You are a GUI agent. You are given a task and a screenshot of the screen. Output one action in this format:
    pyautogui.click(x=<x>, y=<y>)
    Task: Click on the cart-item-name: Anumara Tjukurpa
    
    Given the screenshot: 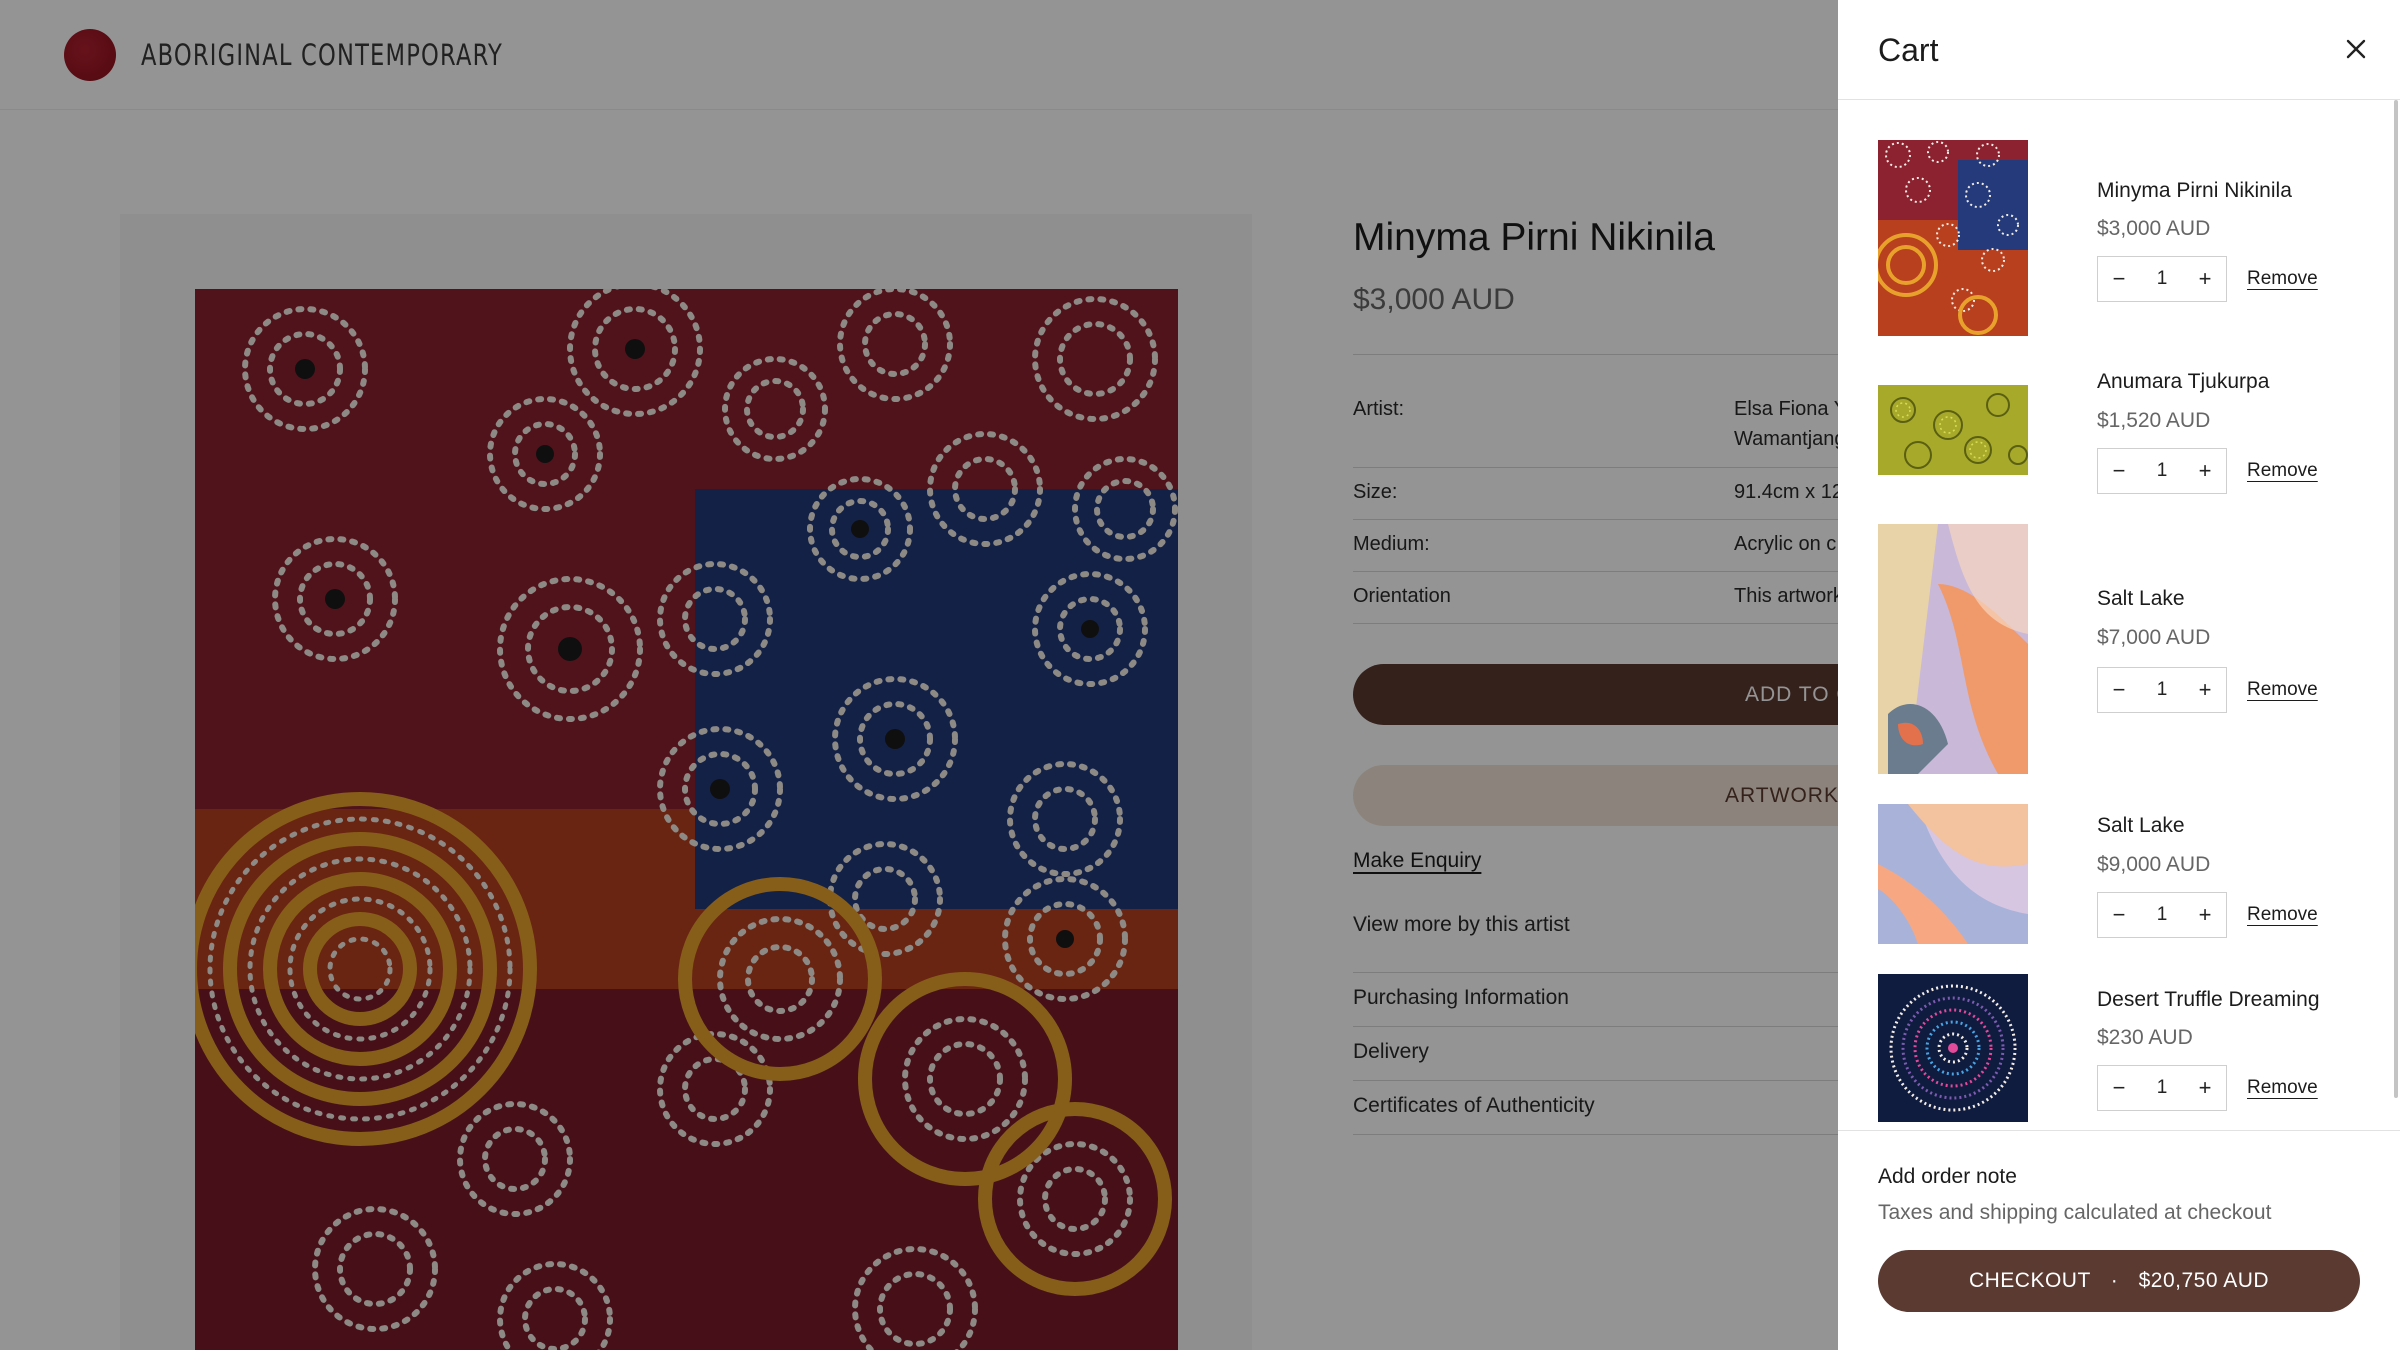 What is the action you would take?
    pyautogui.click(x=2183, y=382)
    